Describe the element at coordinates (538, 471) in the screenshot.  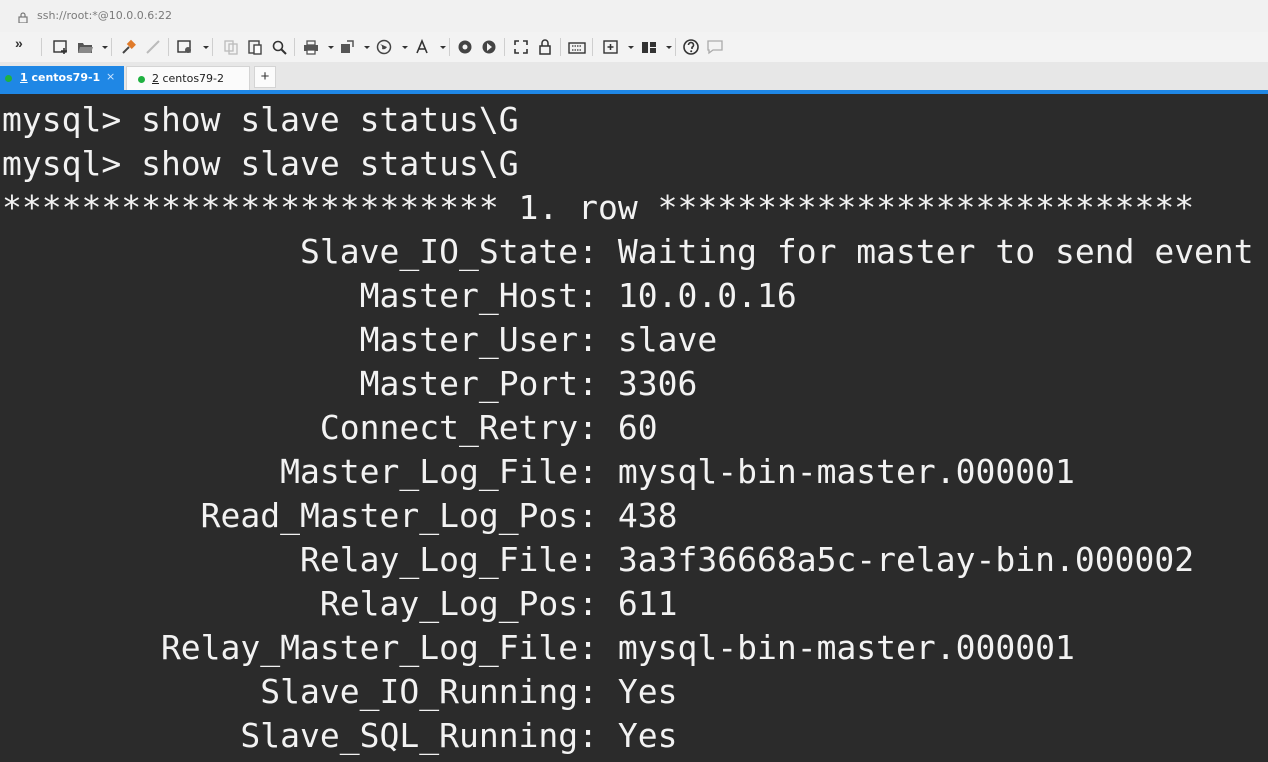
I see `terminal-line: Master_Log_File: mysql-bin-master.000001` at that location.